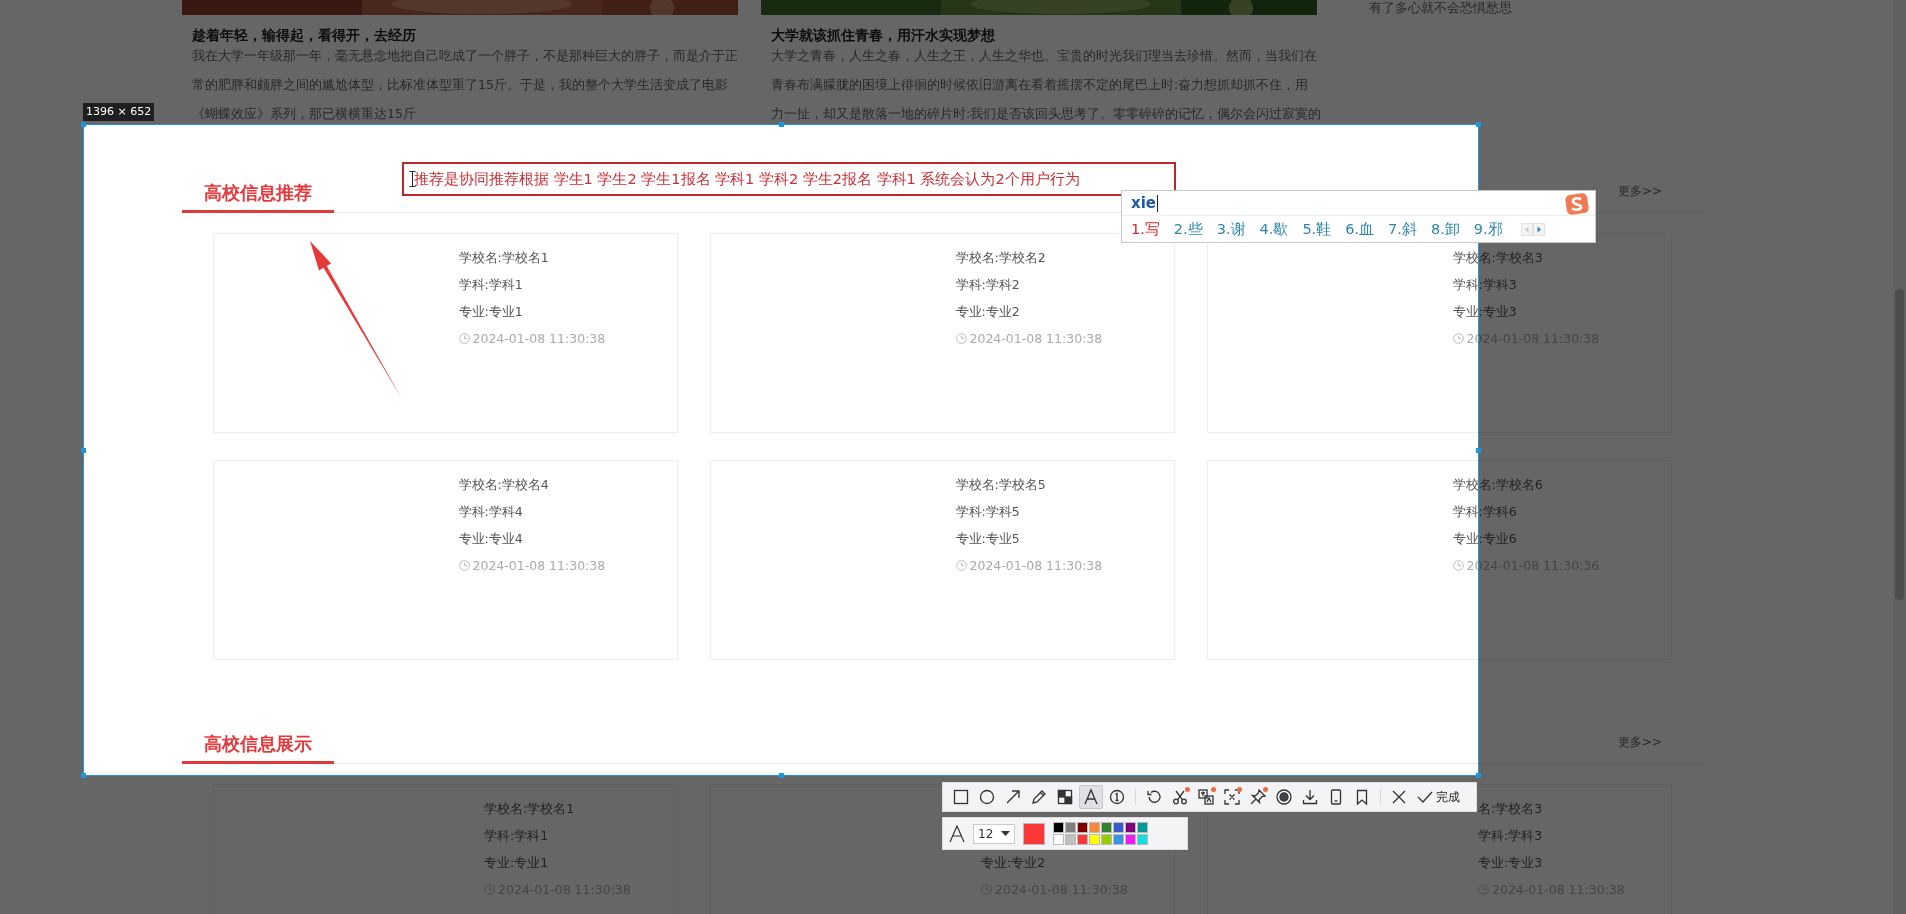 This screenshot has height=914, width=1906. What do you see at coordinates (1510, 809) in the screenshot?
I see `school-name: 名:学校名3` at bounding box center [1510, 809].